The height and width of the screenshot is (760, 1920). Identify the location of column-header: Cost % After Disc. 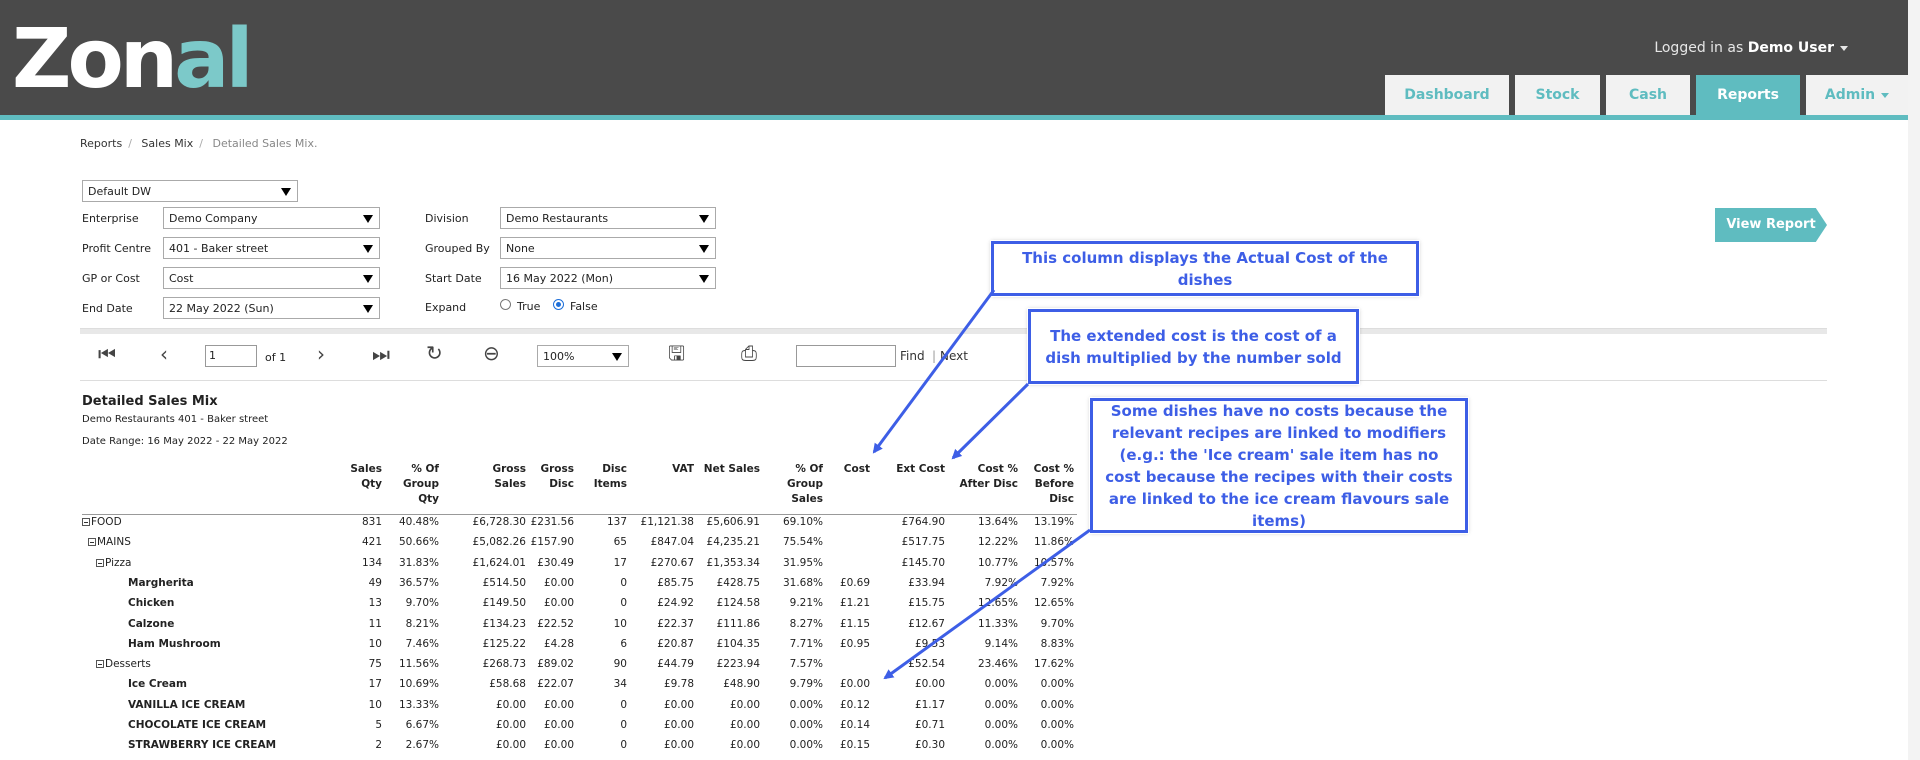
(988, 476).